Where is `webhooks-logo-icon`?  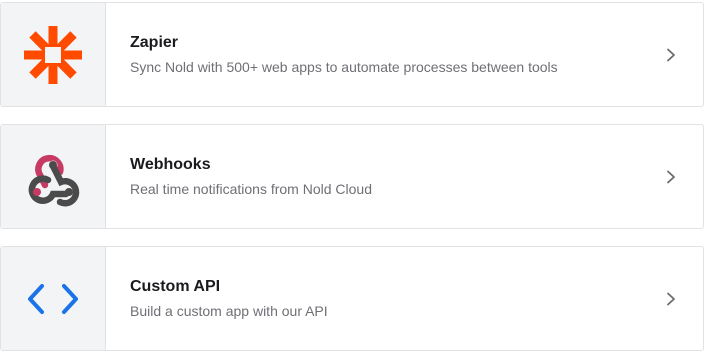 webhooks-logo-icon is located at coordinates (54, 180).